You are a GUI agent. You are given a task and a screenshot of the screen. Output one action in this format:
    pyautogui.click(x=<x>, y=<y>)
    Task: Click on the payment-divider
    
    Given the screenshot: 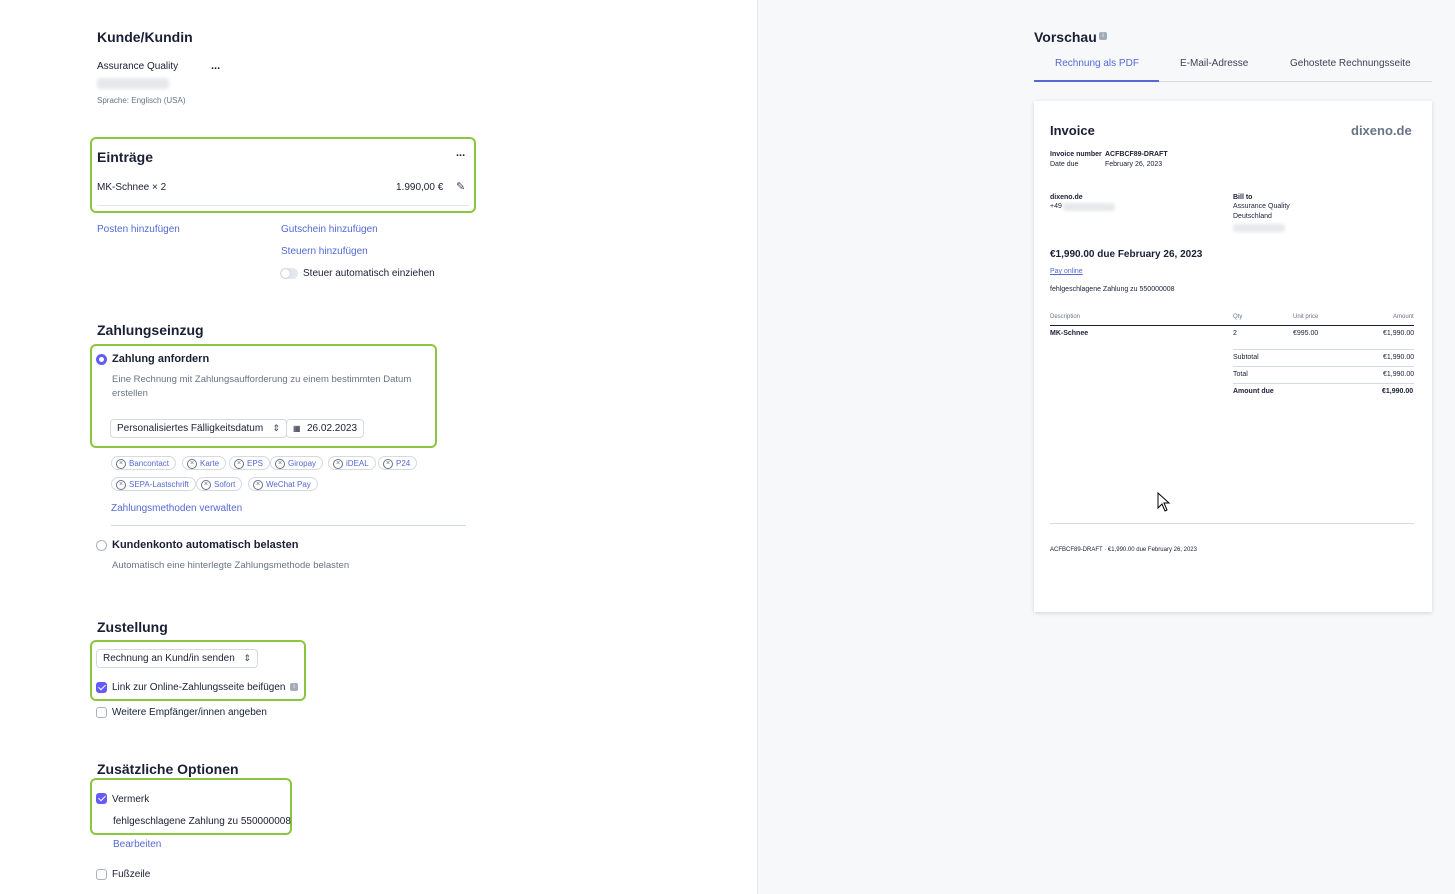 What is the action you would take?
    pyautogui.click(x=288, y=525)
    